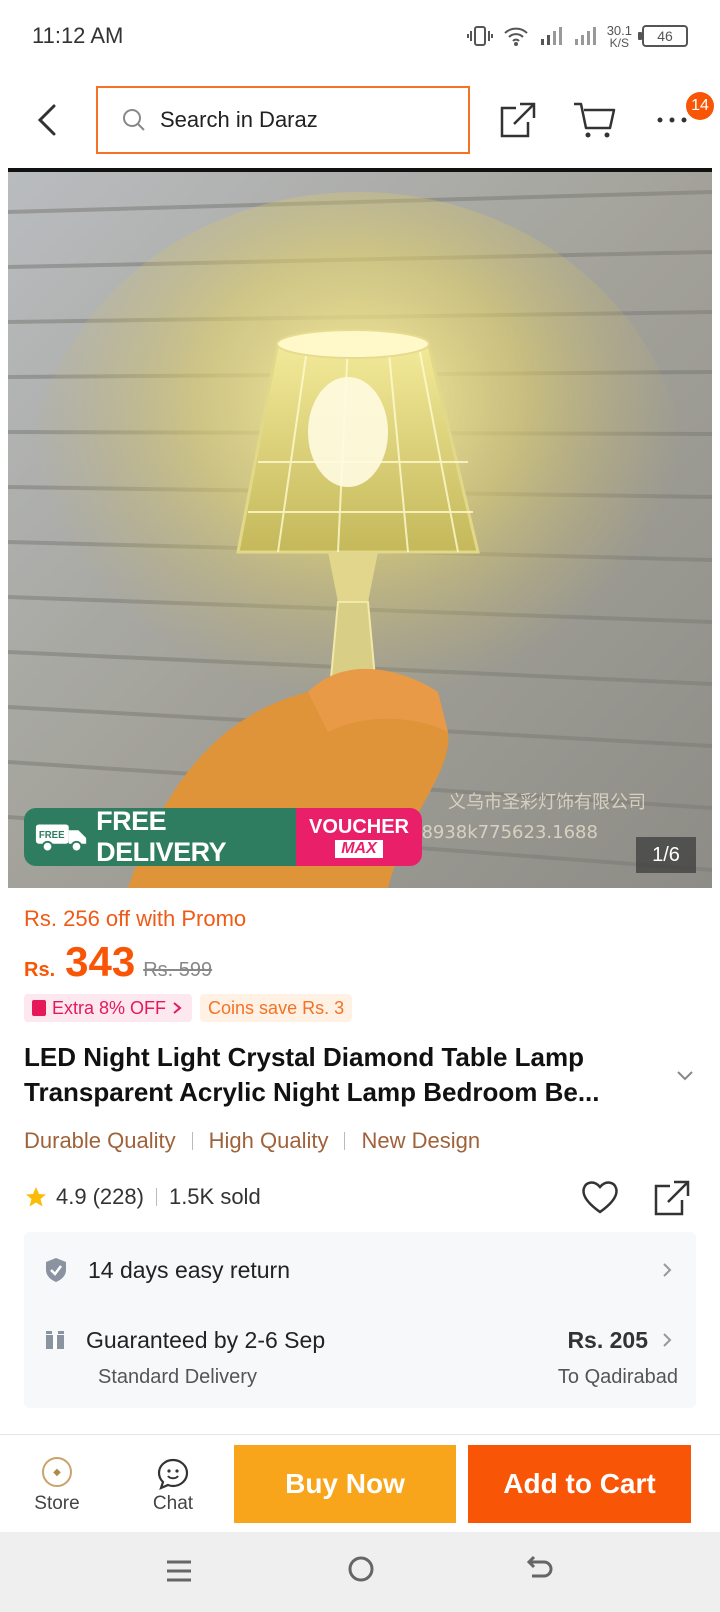  What do you see at coordinates (100, 961) in the screenshot?
I see `current-price: 343` at bounding box center [100, 961].